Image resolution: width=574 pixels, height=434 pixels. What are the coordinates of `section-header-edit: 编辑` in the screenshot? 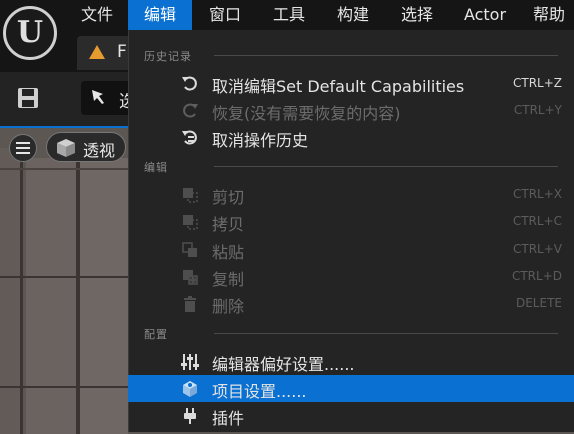 It's located at (156, 167).